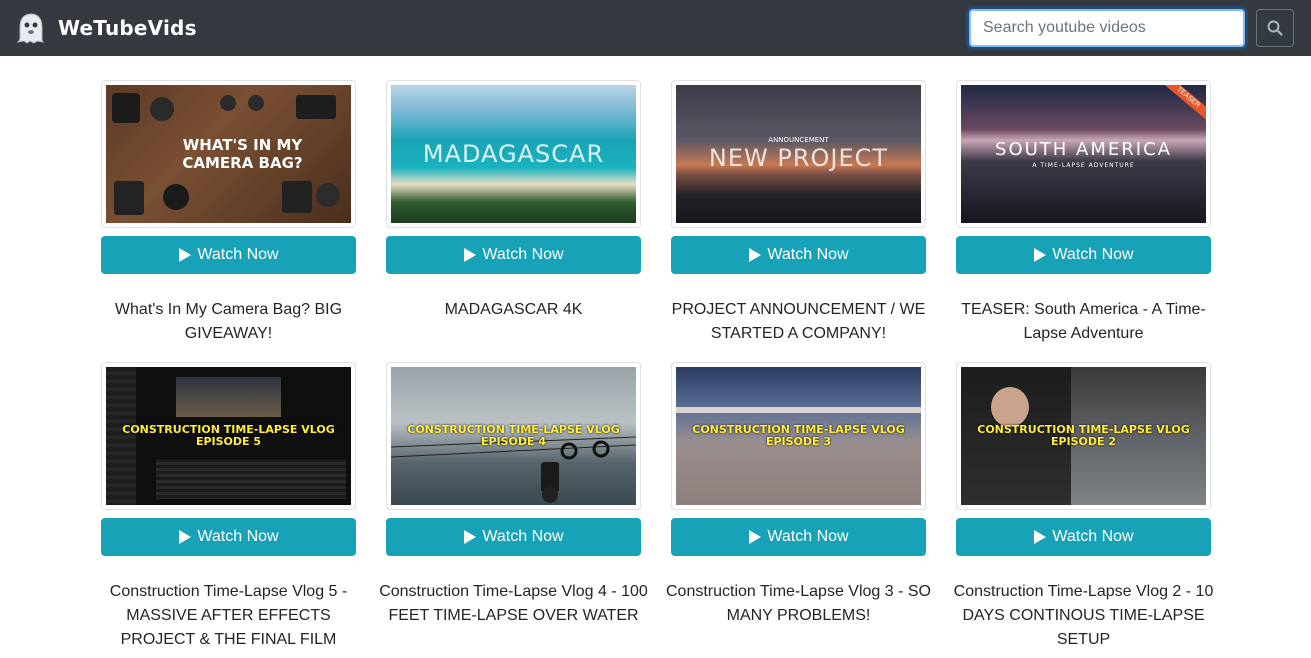 The width and height of the screenshot is (1311, 658). Describe the element at coordinates (513, 441) in the screenshot. I see `thumbnail-text: EPISODE 4` at that location.